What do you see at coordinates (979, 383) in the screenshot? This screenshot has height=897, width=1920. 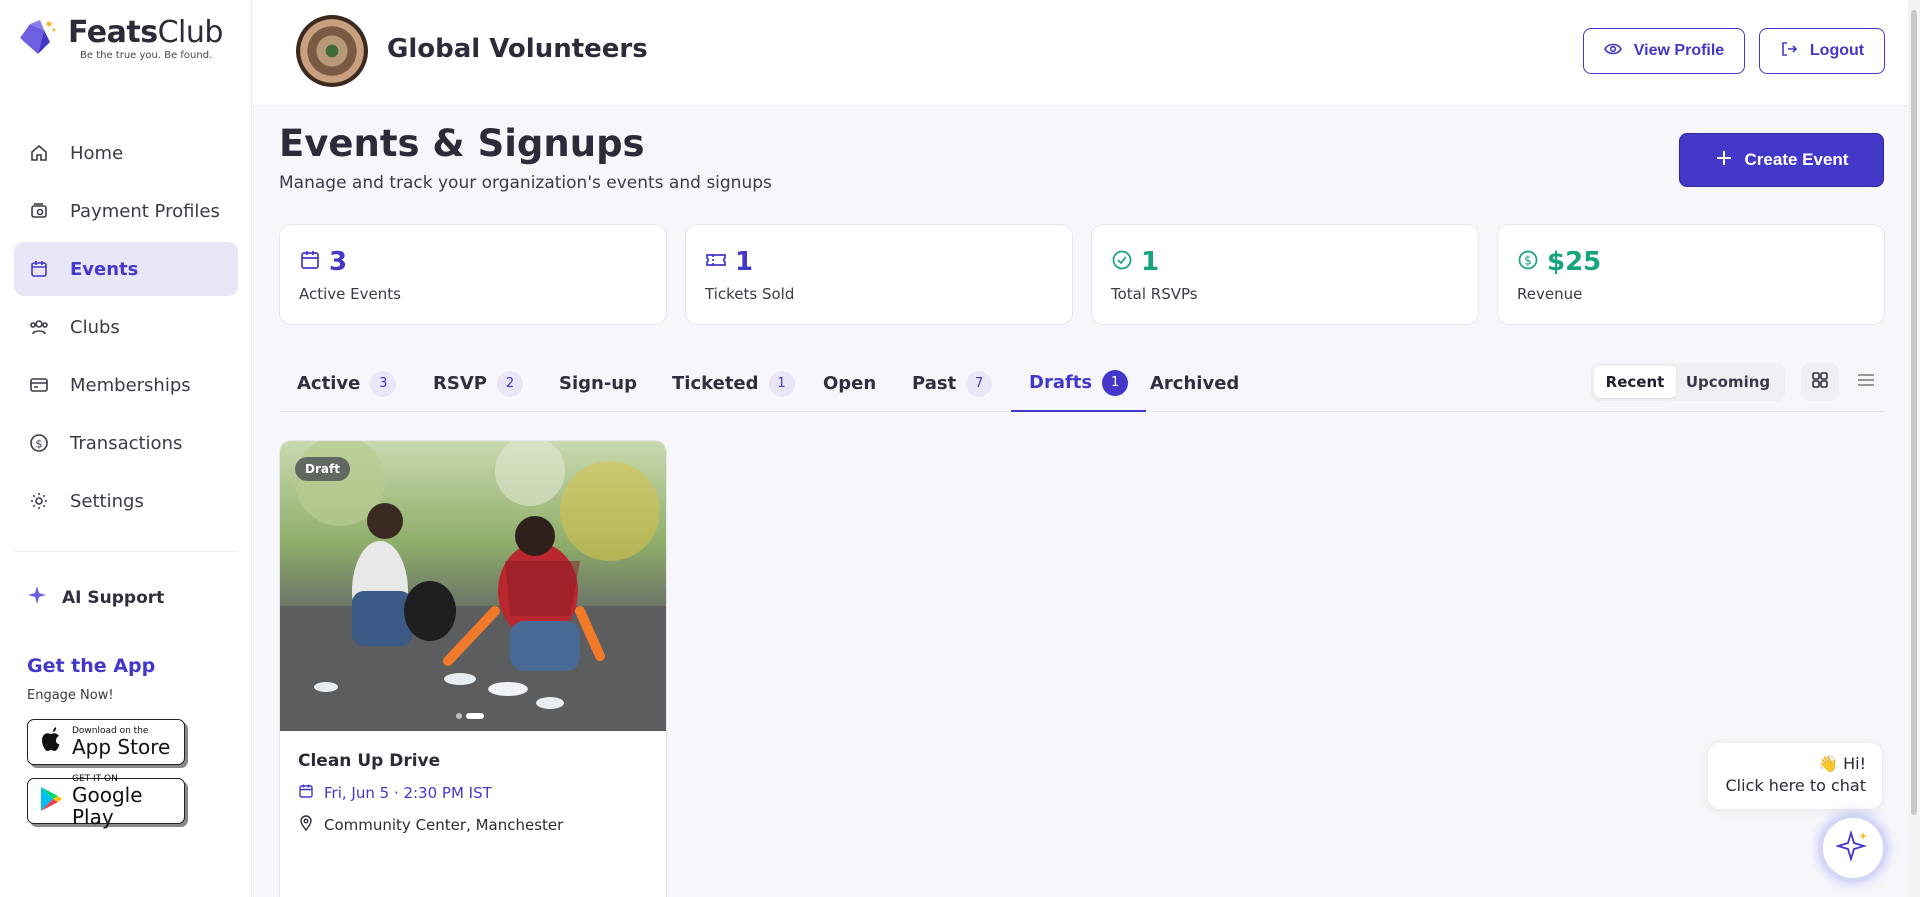 I see `tab-count-badge: 7` at bounding box center [979, 383].